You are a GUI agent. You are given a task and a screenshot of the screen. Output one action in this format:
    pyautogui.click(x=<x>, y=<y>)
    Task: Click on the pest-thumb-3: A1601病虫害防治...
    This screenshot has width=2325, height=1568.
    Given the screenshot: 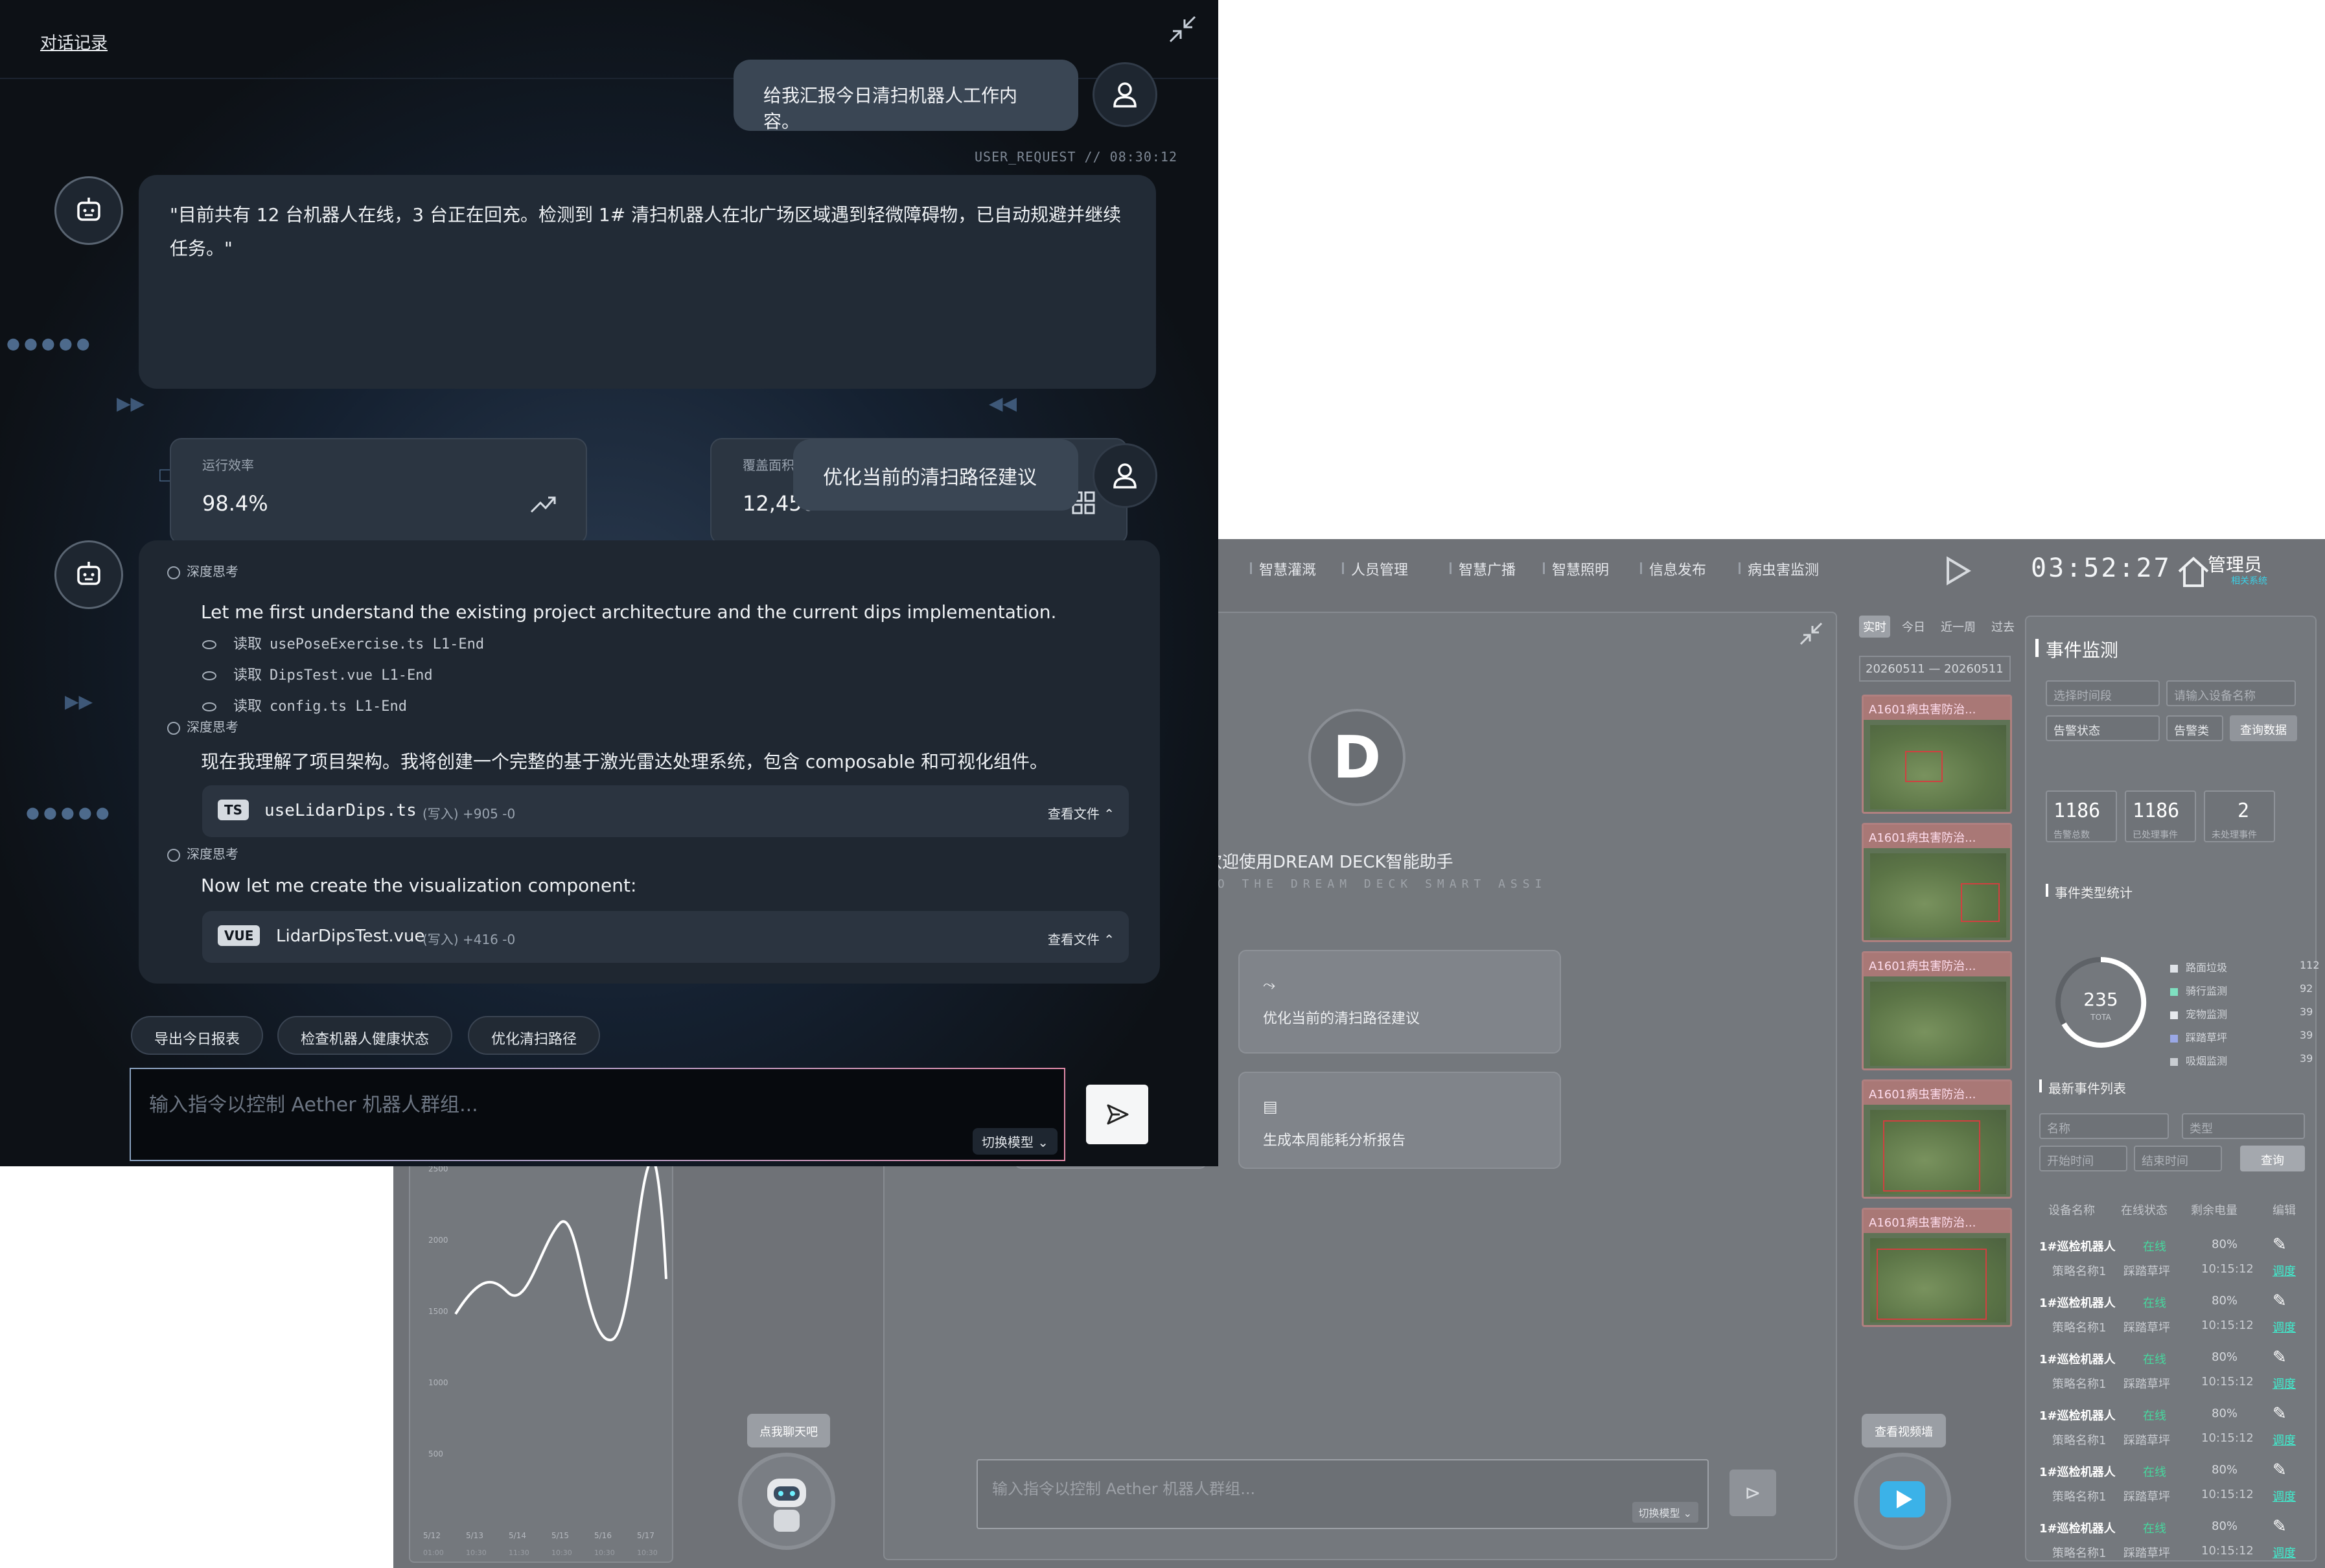 What is the action you would take?
    pyautogui.click(x=1937, y=1010)
    